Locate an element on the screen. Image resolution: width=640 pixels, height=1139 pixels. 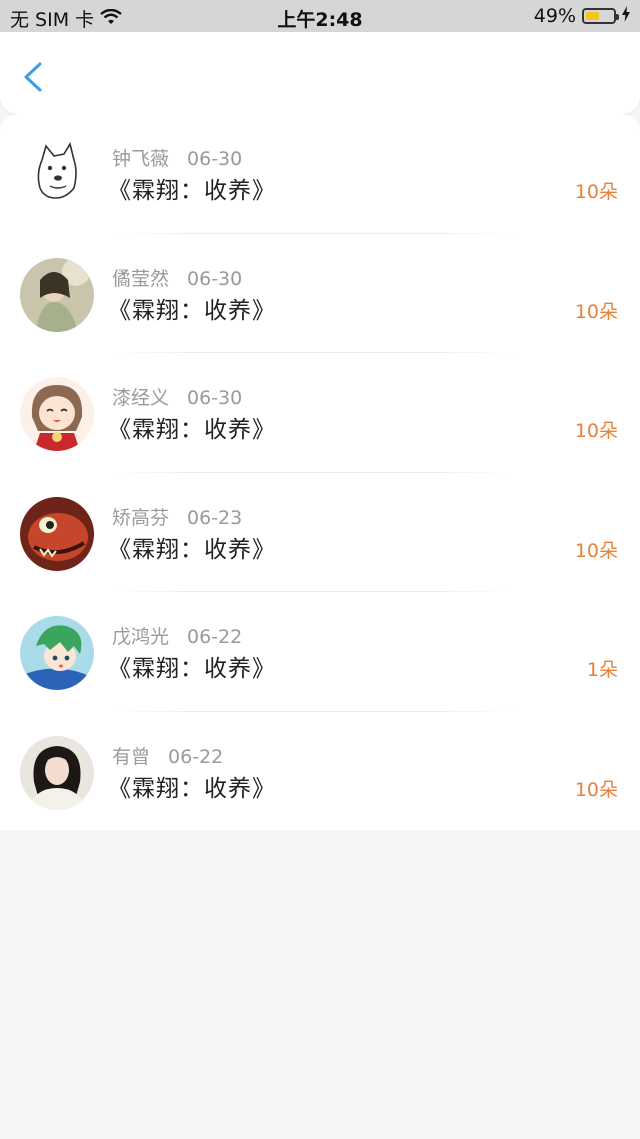
sender-name: 漆经义 is located at coordinates (141, 398).